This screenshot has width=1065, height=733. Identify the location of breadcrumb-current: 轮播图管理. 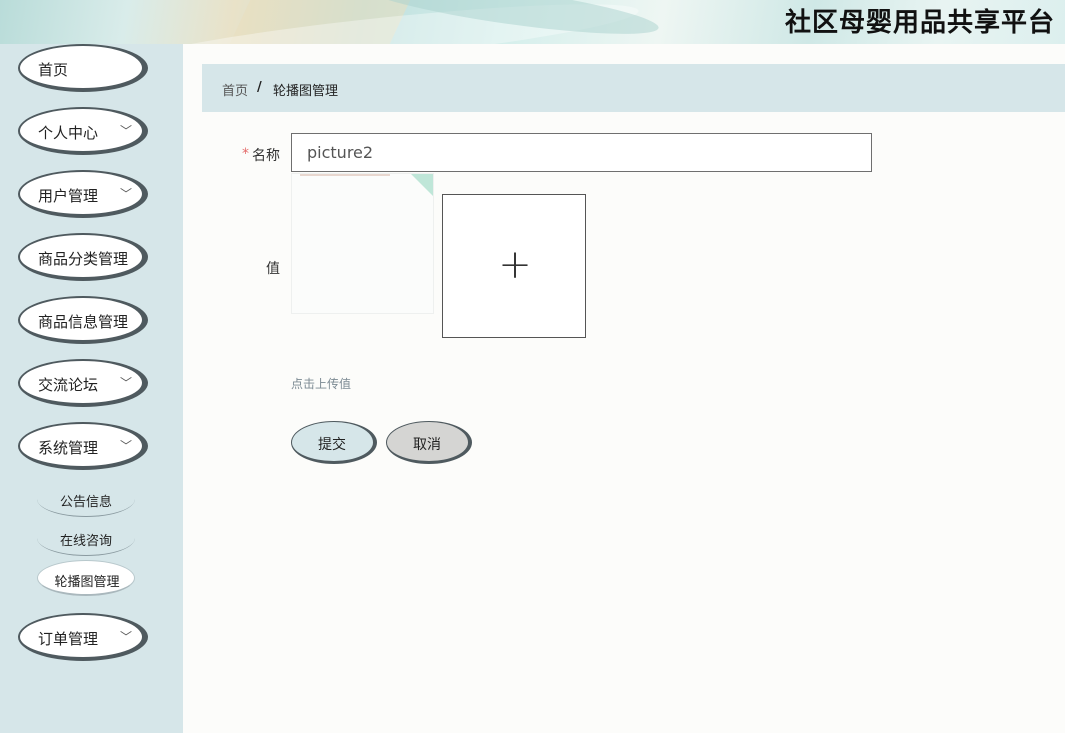
(306, 91).